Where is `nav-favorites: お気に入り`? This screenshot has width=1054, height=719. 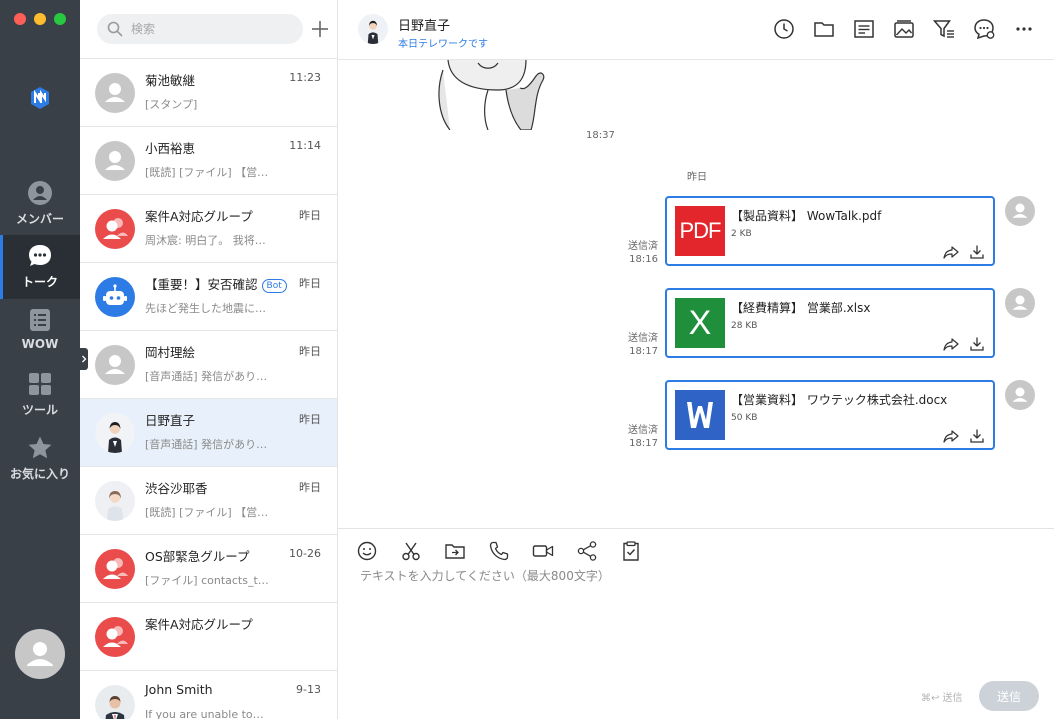
nav-favorites: お気に入り is located at coordinates (40, 459).